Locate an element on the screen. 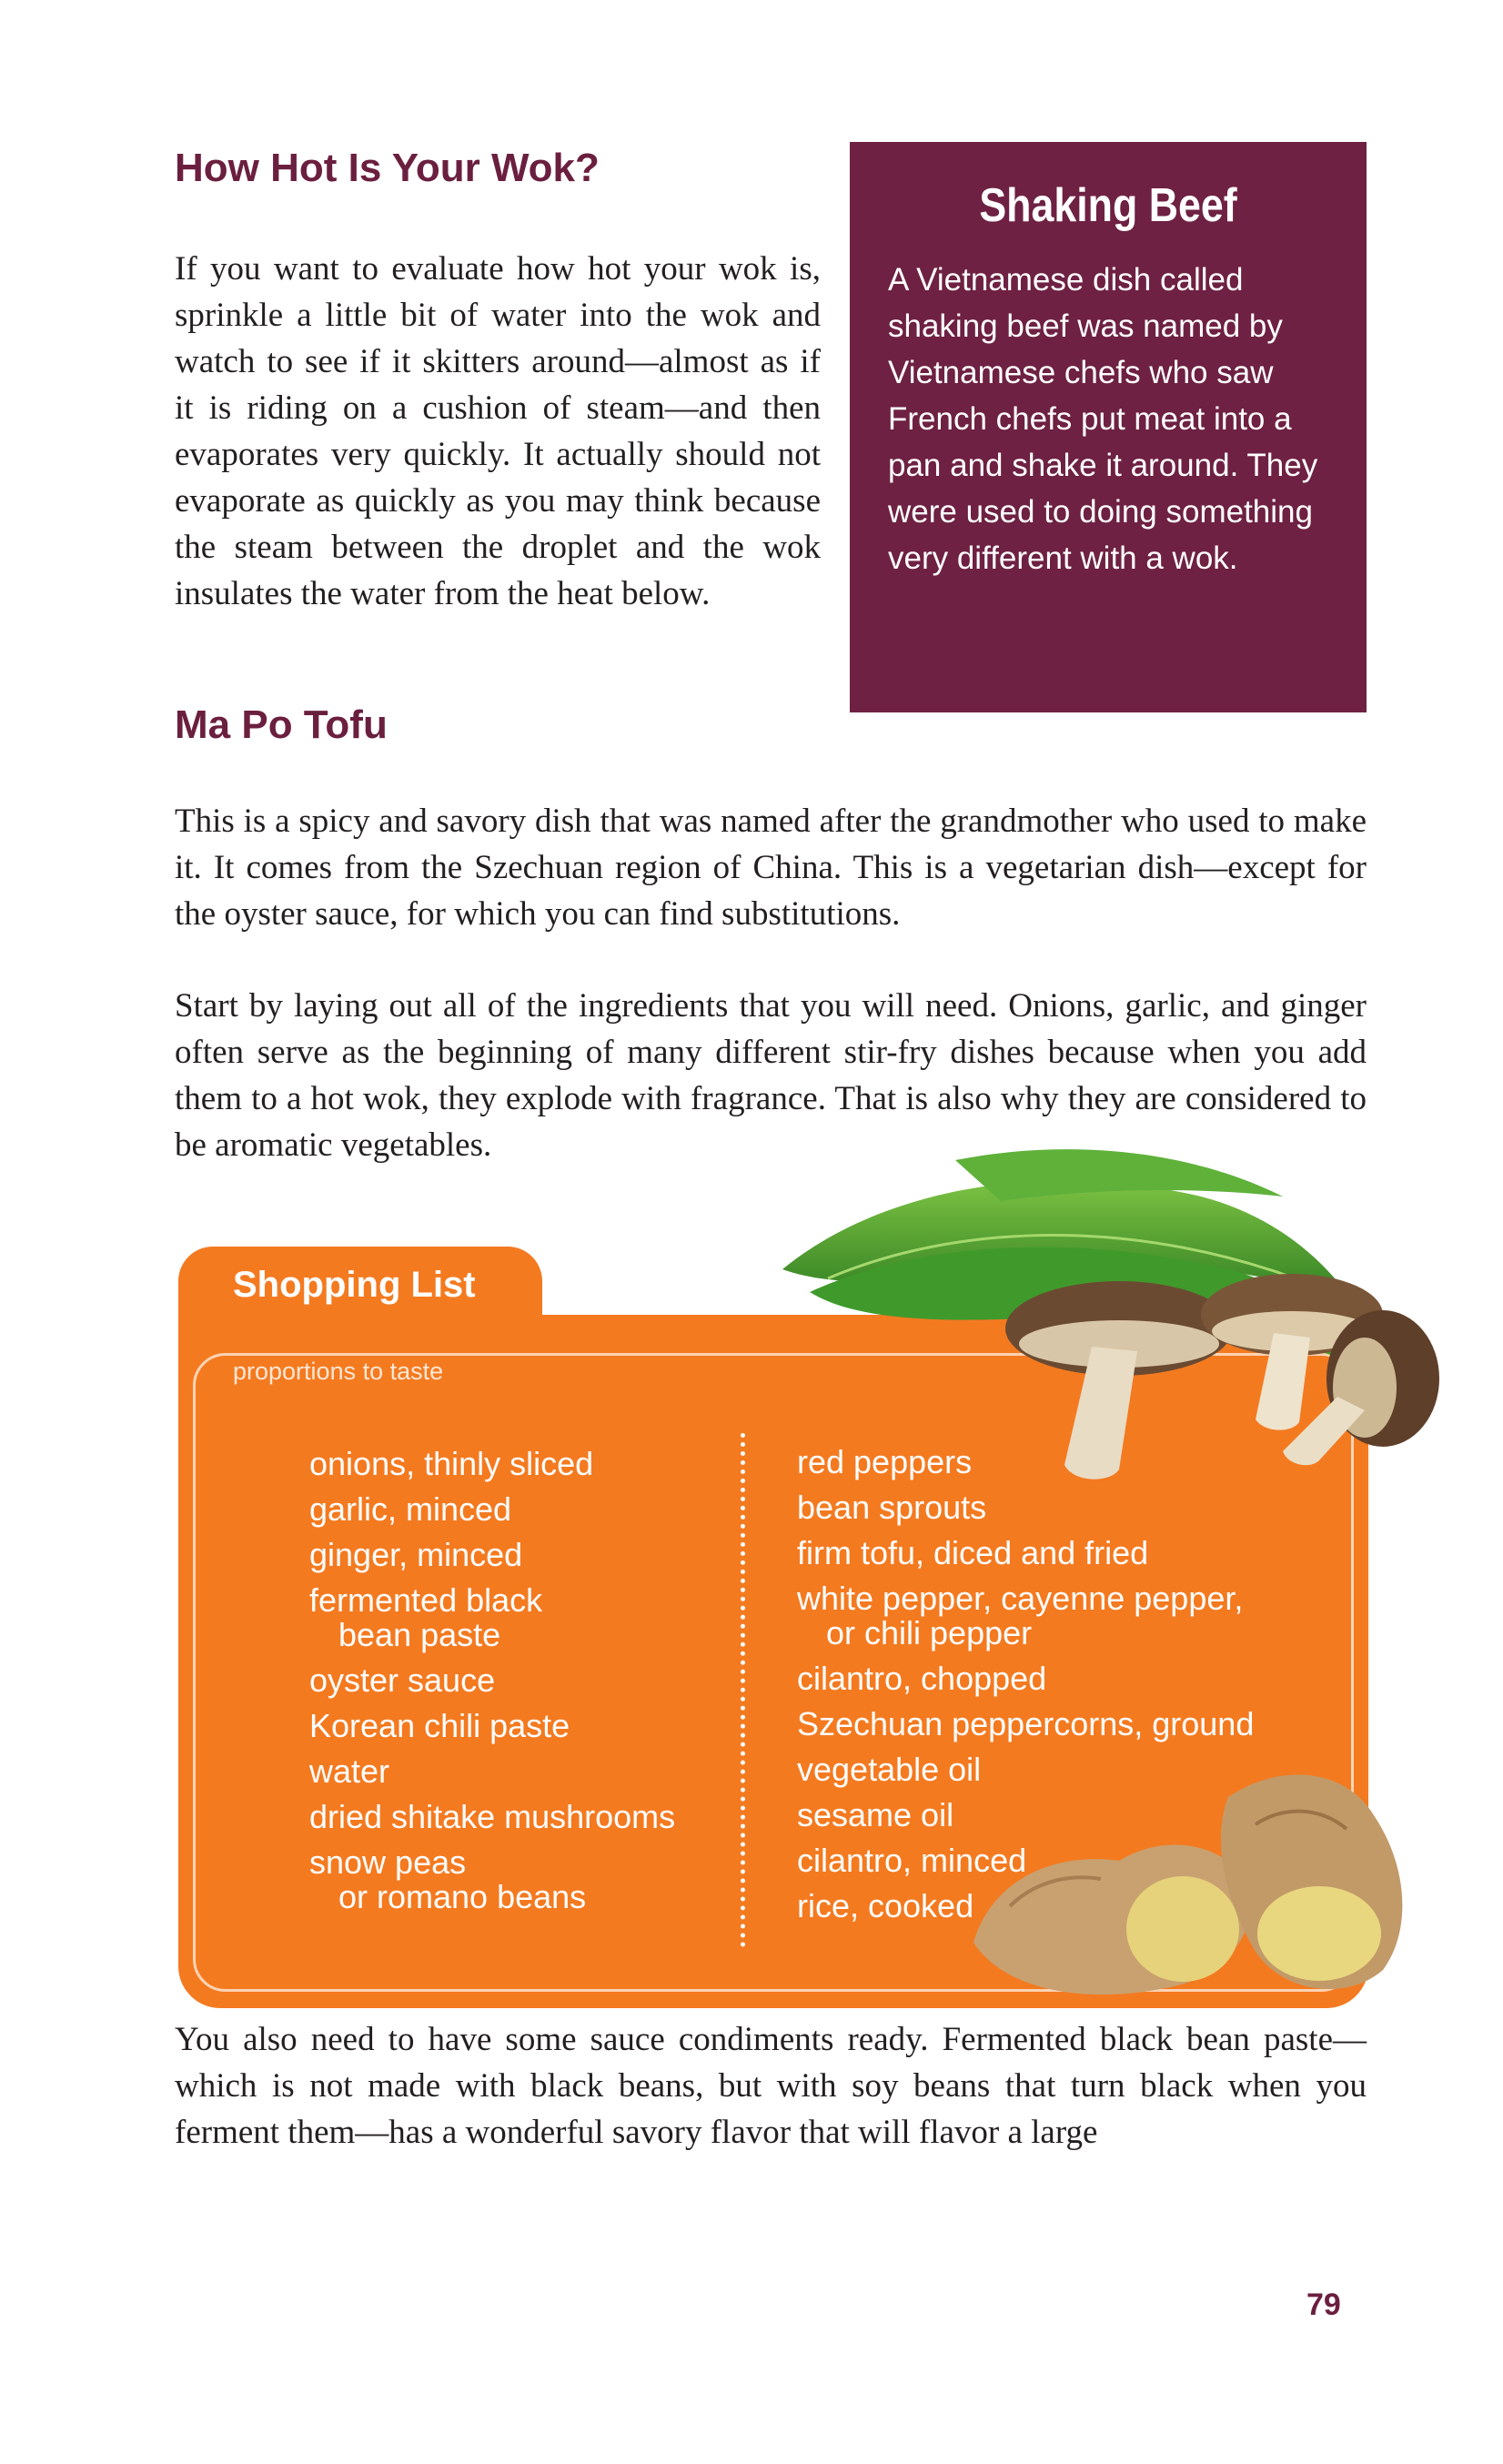 The width and height of the screenshot is (1503, 2464). item-text: firm tofu, diced and fried is located at coordinates (973, 1552).